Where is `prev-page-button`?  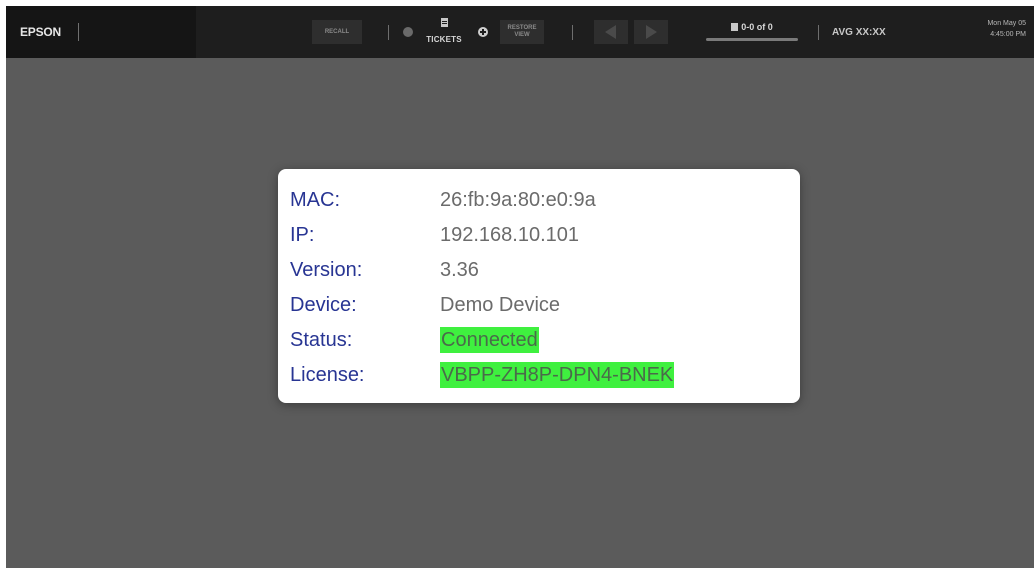 prev-page-button is located at coordinates (611, 32).